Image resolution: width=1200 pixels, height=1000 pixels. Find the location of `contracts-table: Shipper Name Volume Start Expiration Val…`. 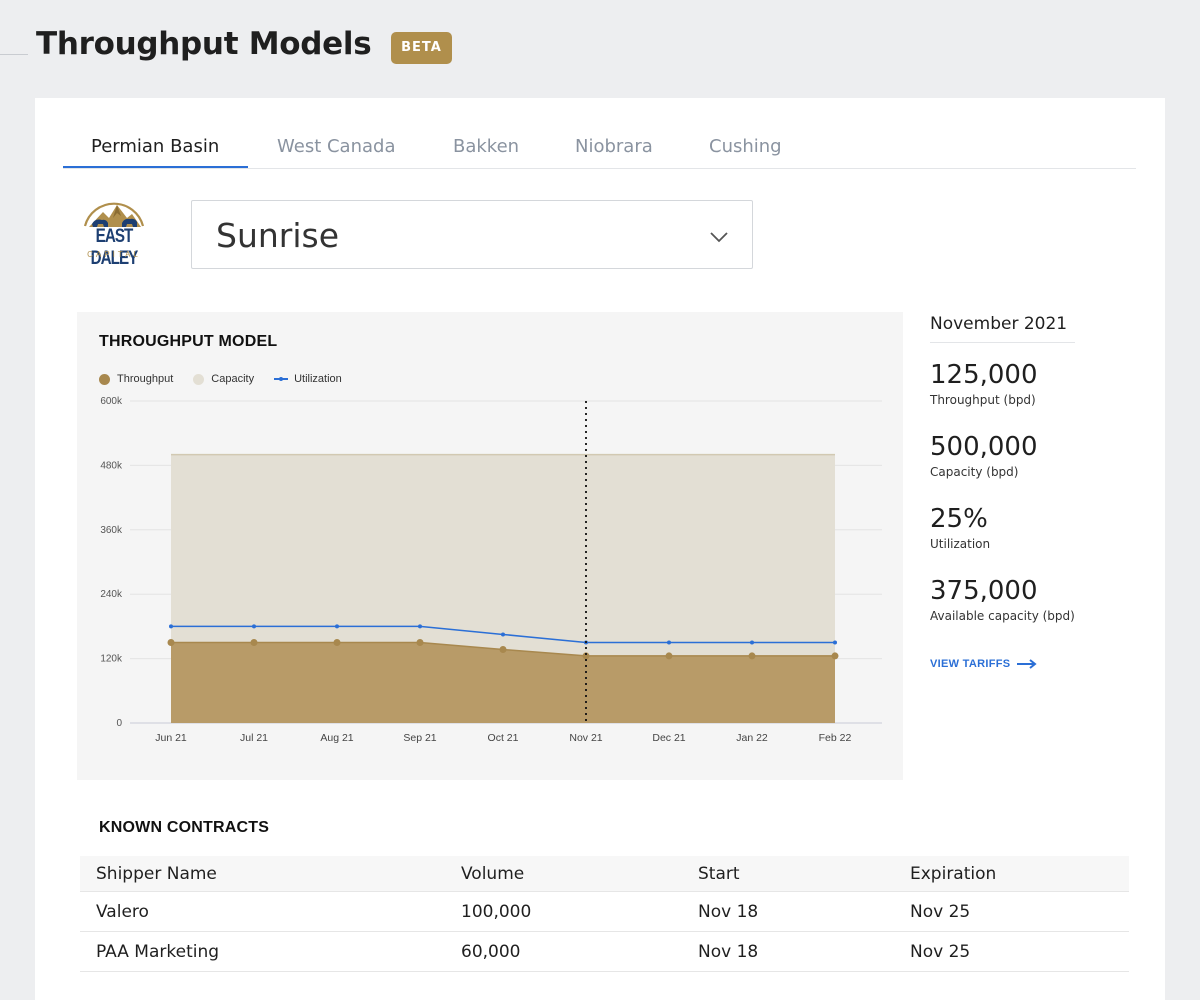

contracts-table: Shipper Name Volume Start Expiration Val… is located at coordinates (604, 914).